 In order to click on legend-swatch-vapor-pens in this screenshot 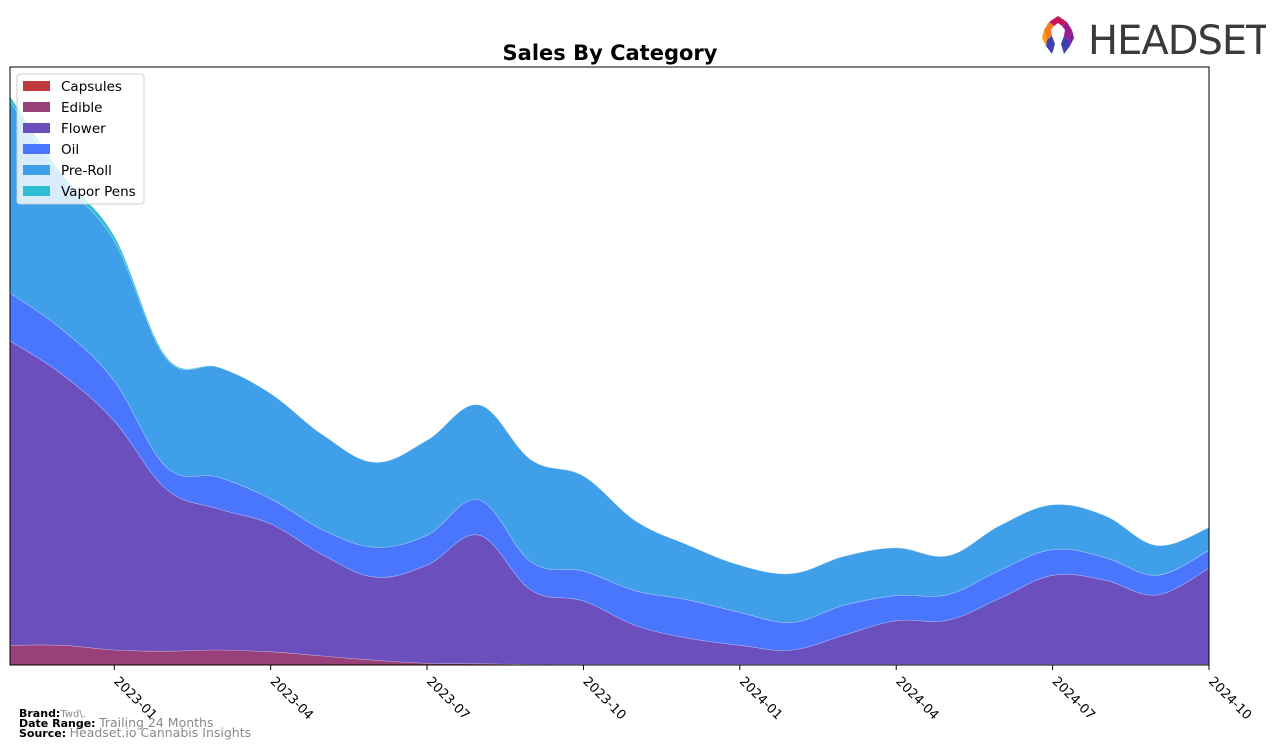, I will do `click(36, 191)`.